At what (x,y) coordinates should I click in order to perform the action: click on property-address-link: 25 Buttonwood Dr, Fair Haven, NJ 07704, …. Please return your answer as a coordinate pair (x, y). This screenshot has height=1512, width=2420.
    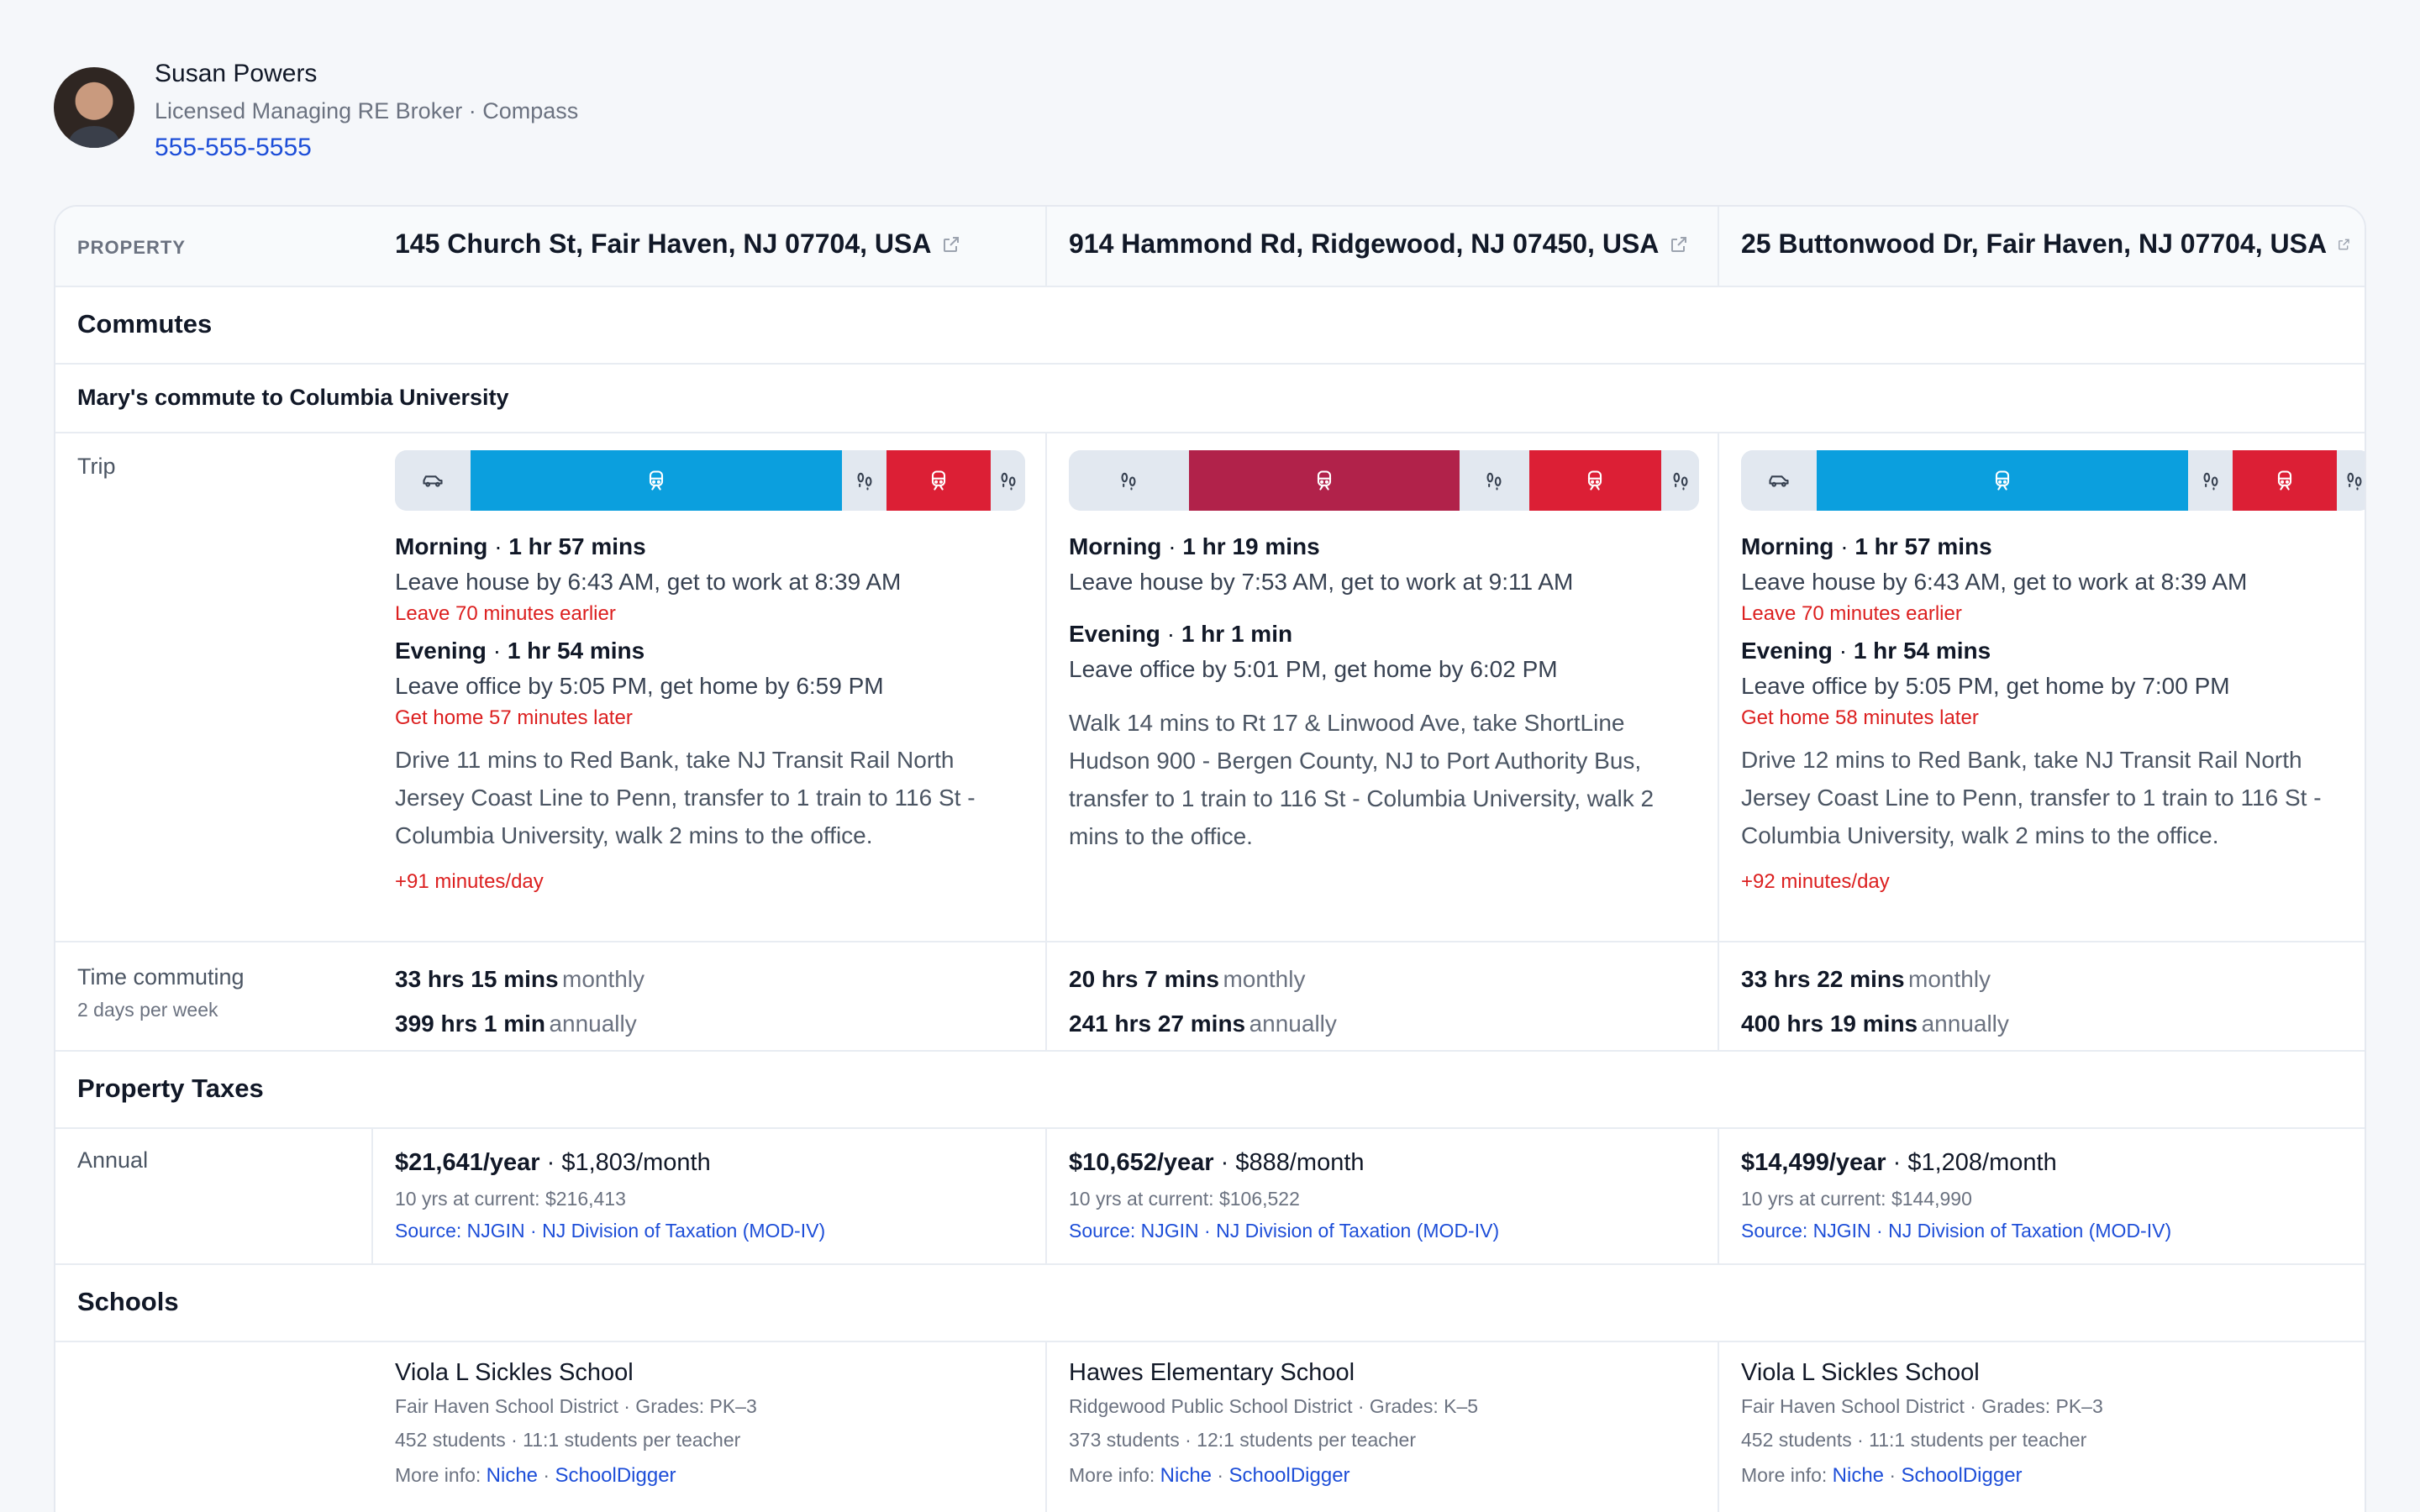
    Looking at the image, I should click on (2046, 244).